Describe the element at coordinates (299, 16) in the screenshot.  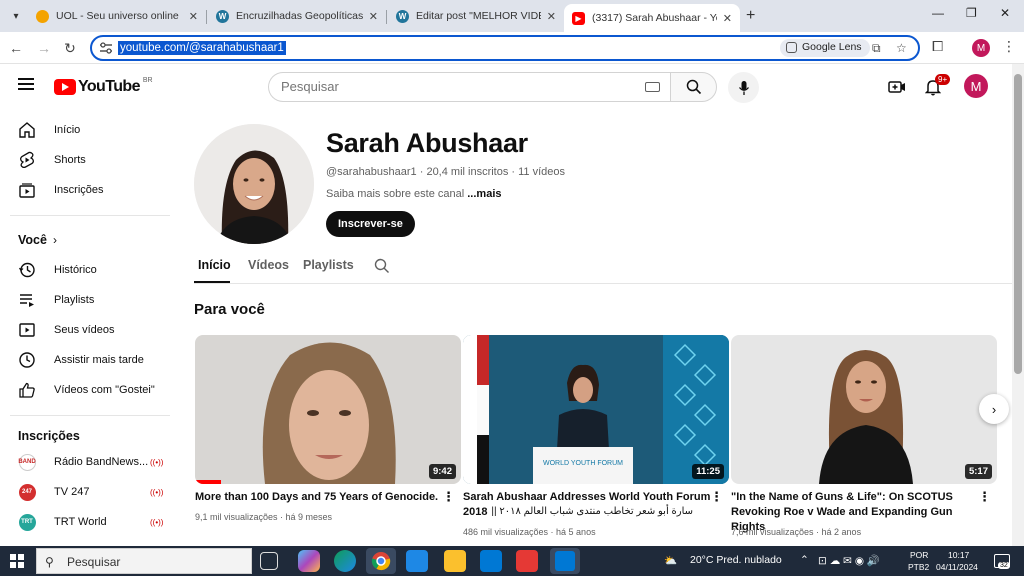
I see `tab-title: Encruzilhadas Geopolíticas - Pá` at that location.